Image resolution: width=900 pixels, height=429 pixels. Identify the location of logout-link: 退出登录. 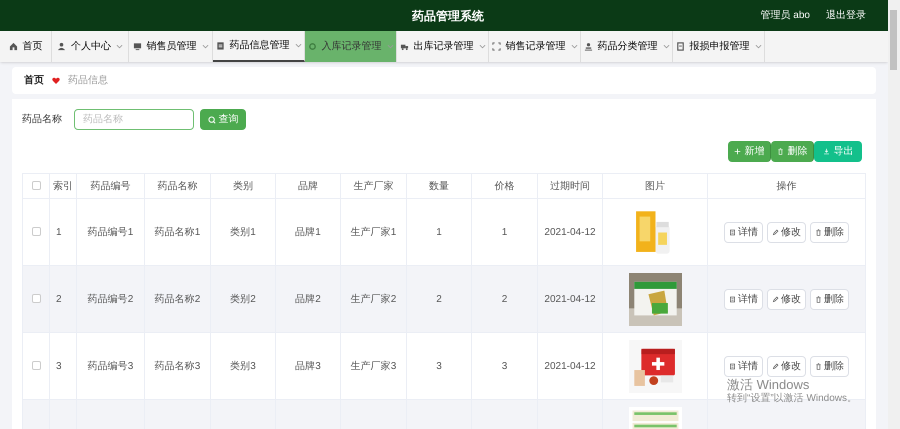
(846, 15).